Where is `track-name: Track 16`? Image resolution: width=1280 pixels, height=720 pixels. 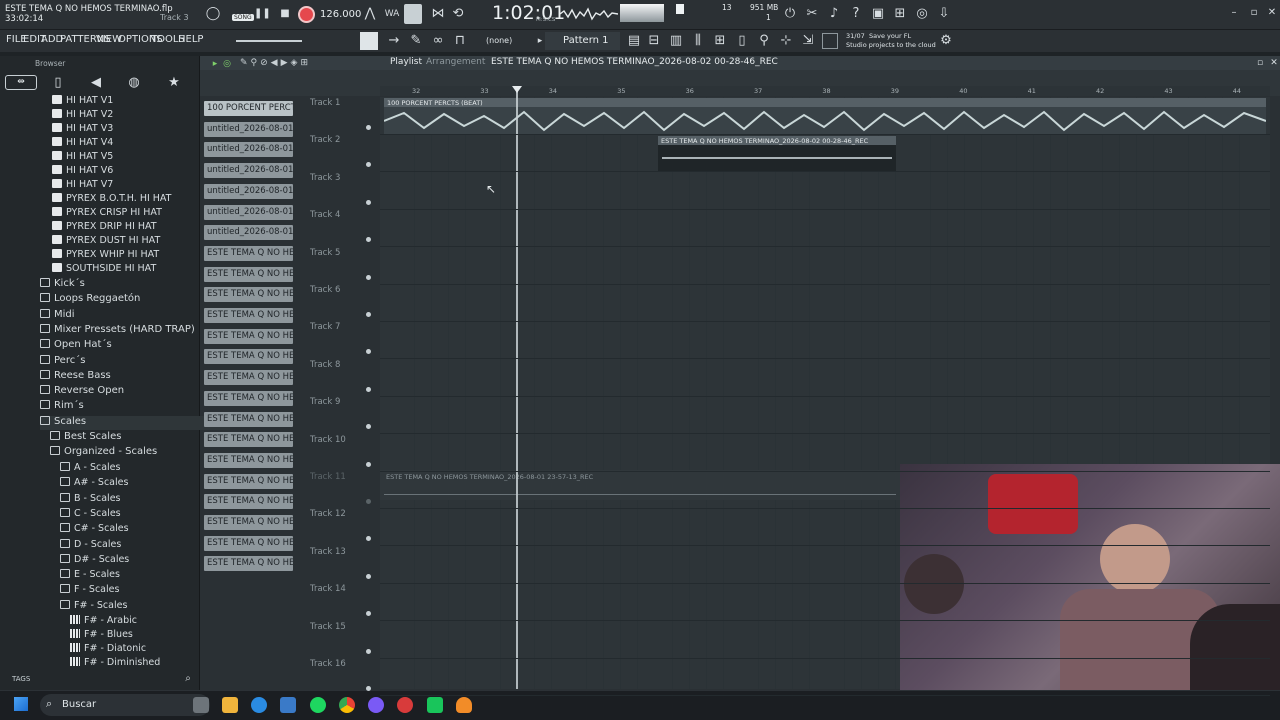
track-name: Track 16 is located at coordinates (328, 664).